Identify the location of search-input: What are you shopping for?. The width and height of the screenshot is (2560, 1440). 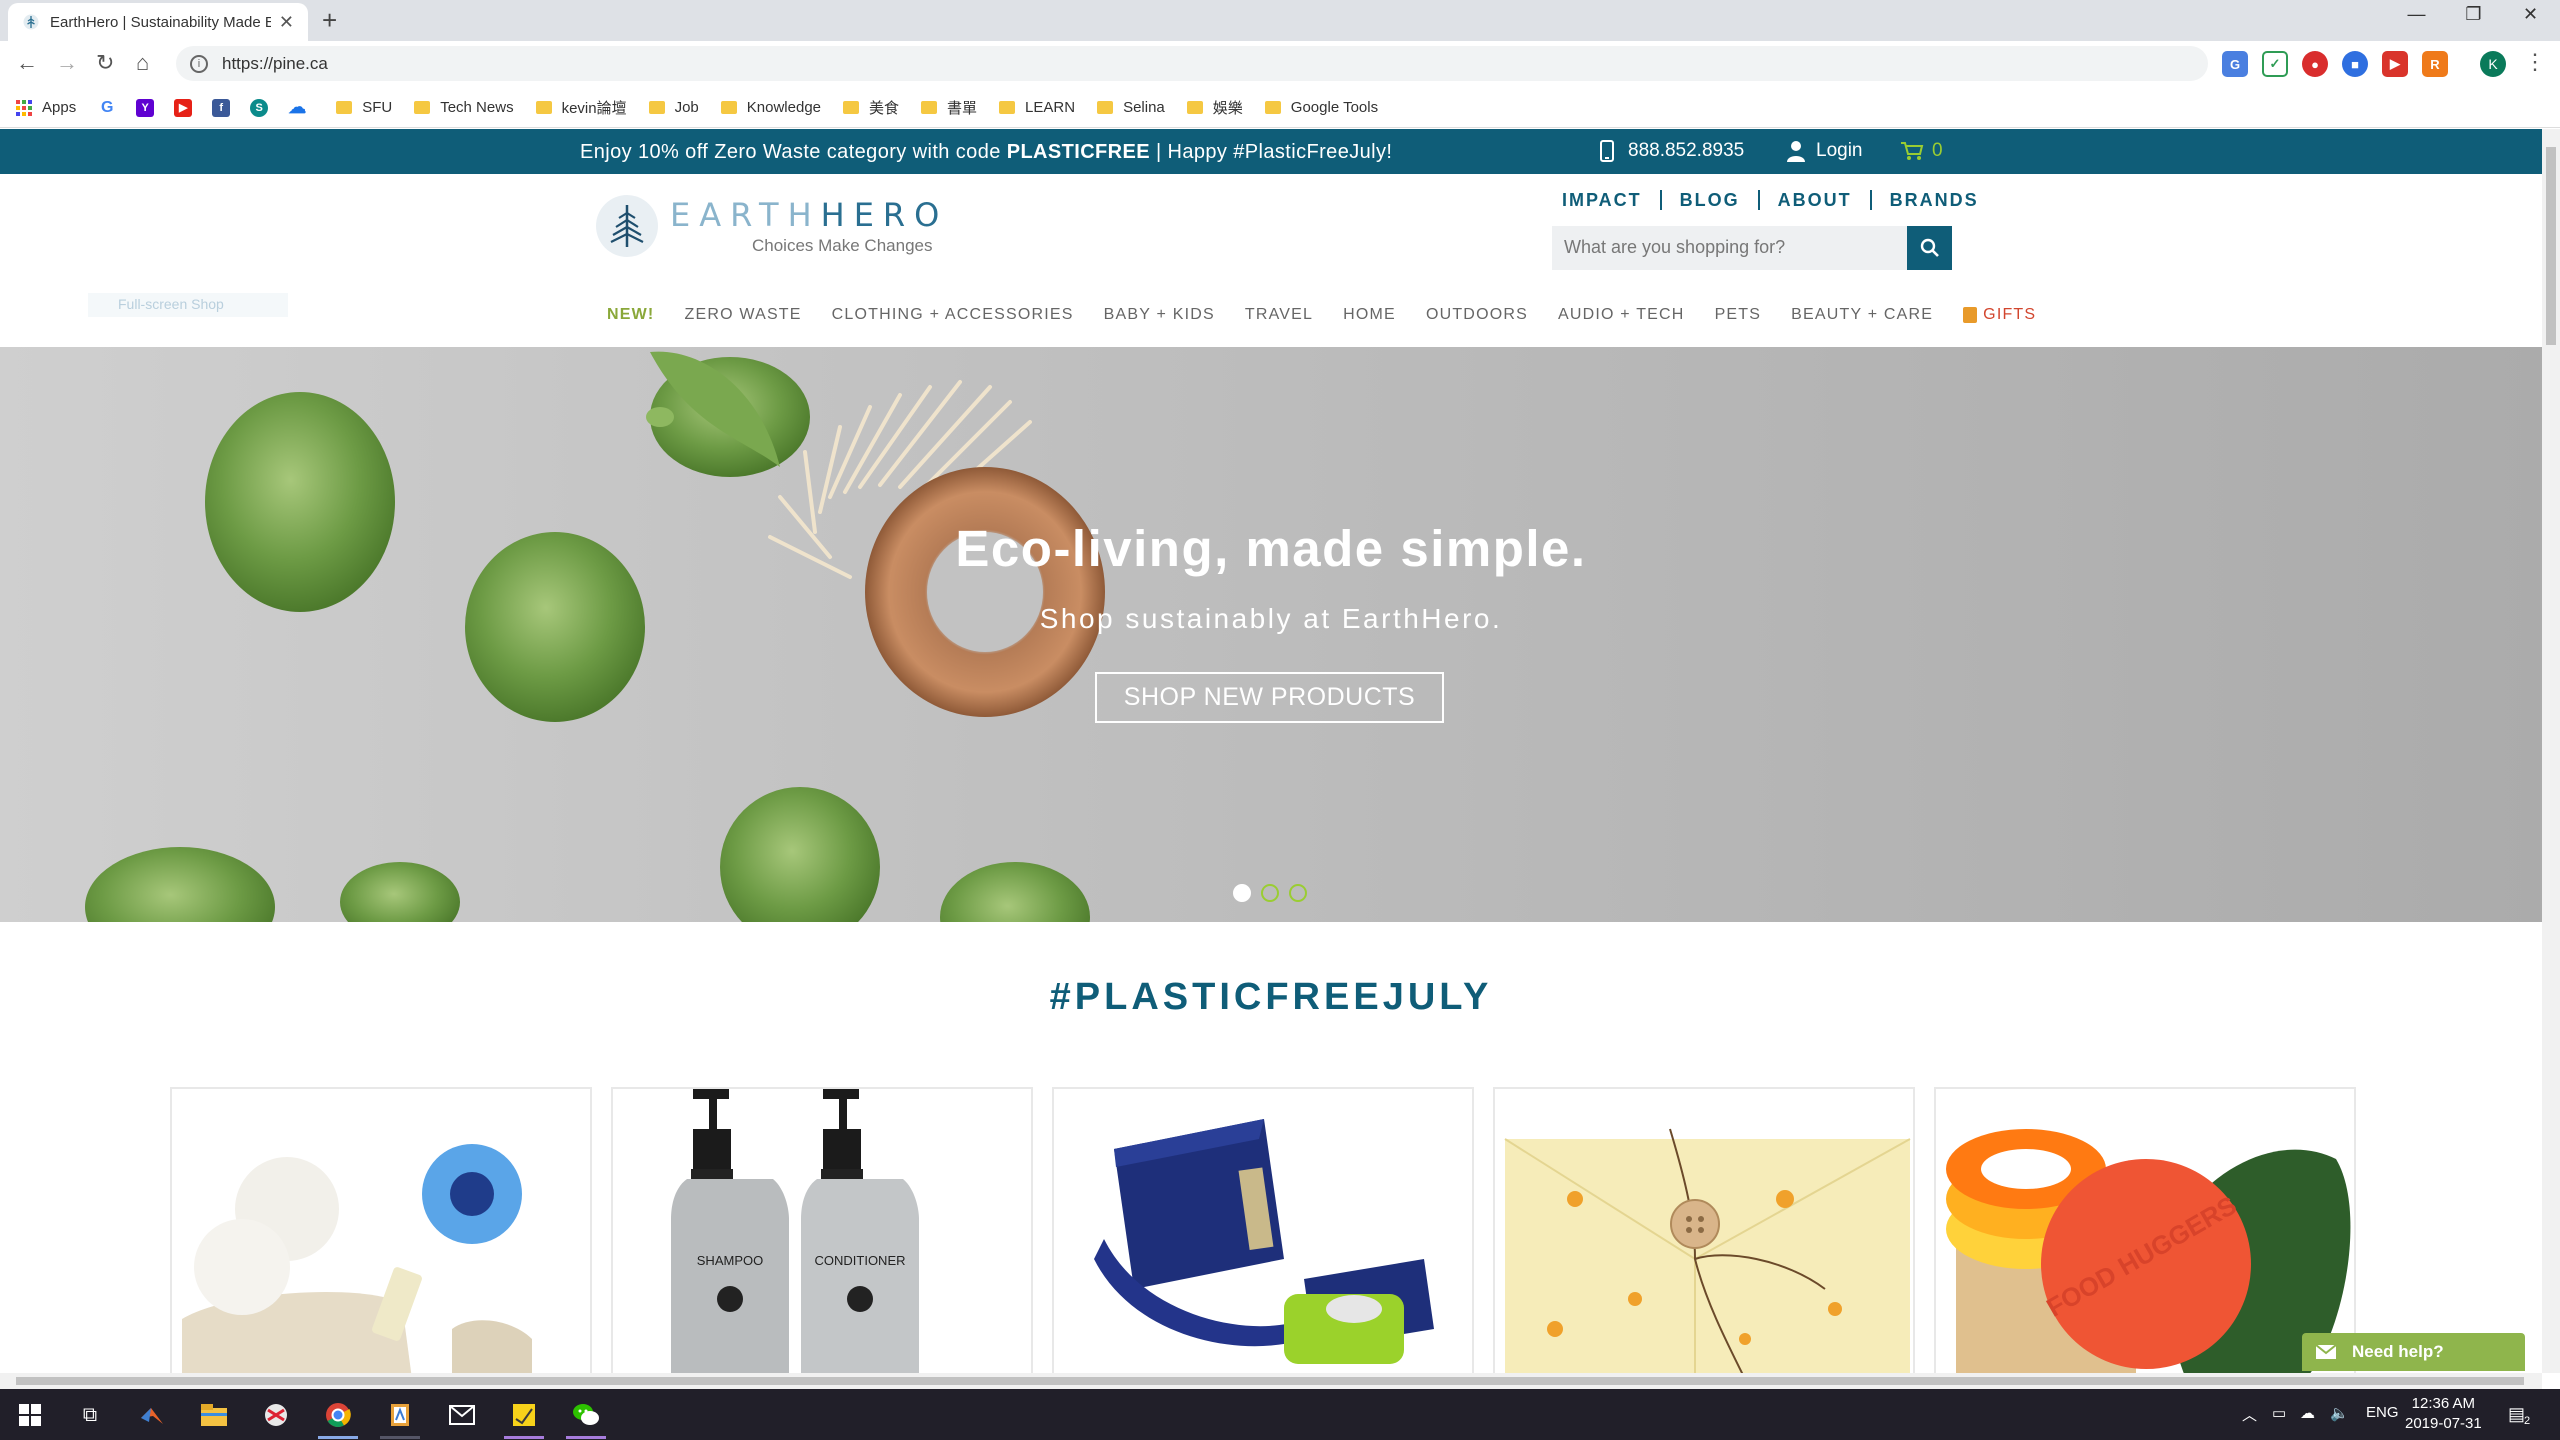
(1752, 248).